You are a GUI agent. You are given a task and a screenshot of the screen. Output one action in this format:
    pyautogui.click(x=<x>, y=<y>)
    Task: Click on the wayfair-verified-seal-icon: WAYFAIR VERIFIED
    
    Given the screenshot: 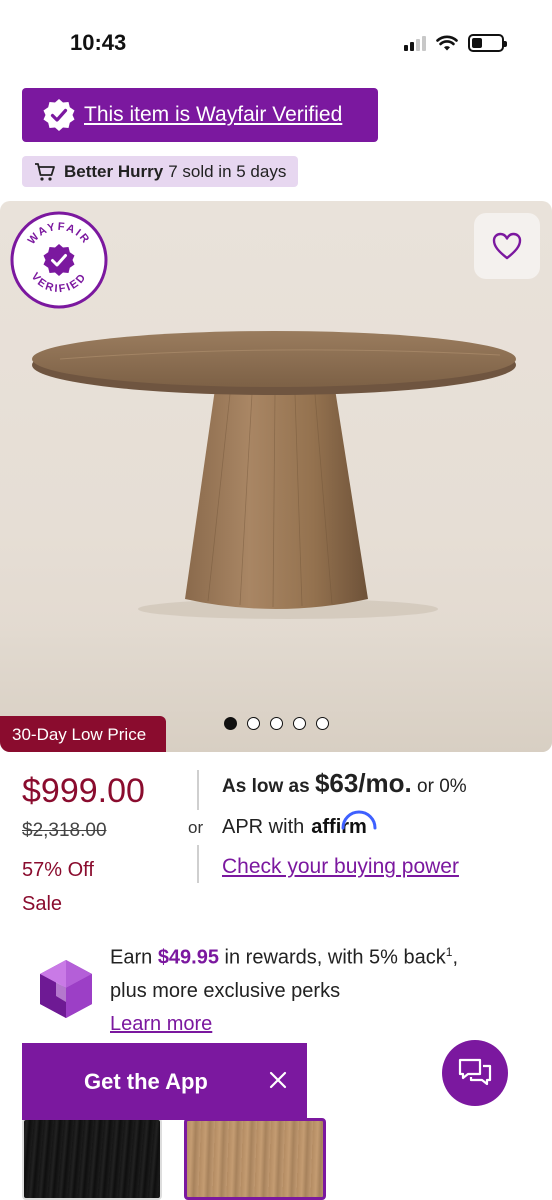 What is the action you would take?
    pyautogui.click(x=59, y=260)
    